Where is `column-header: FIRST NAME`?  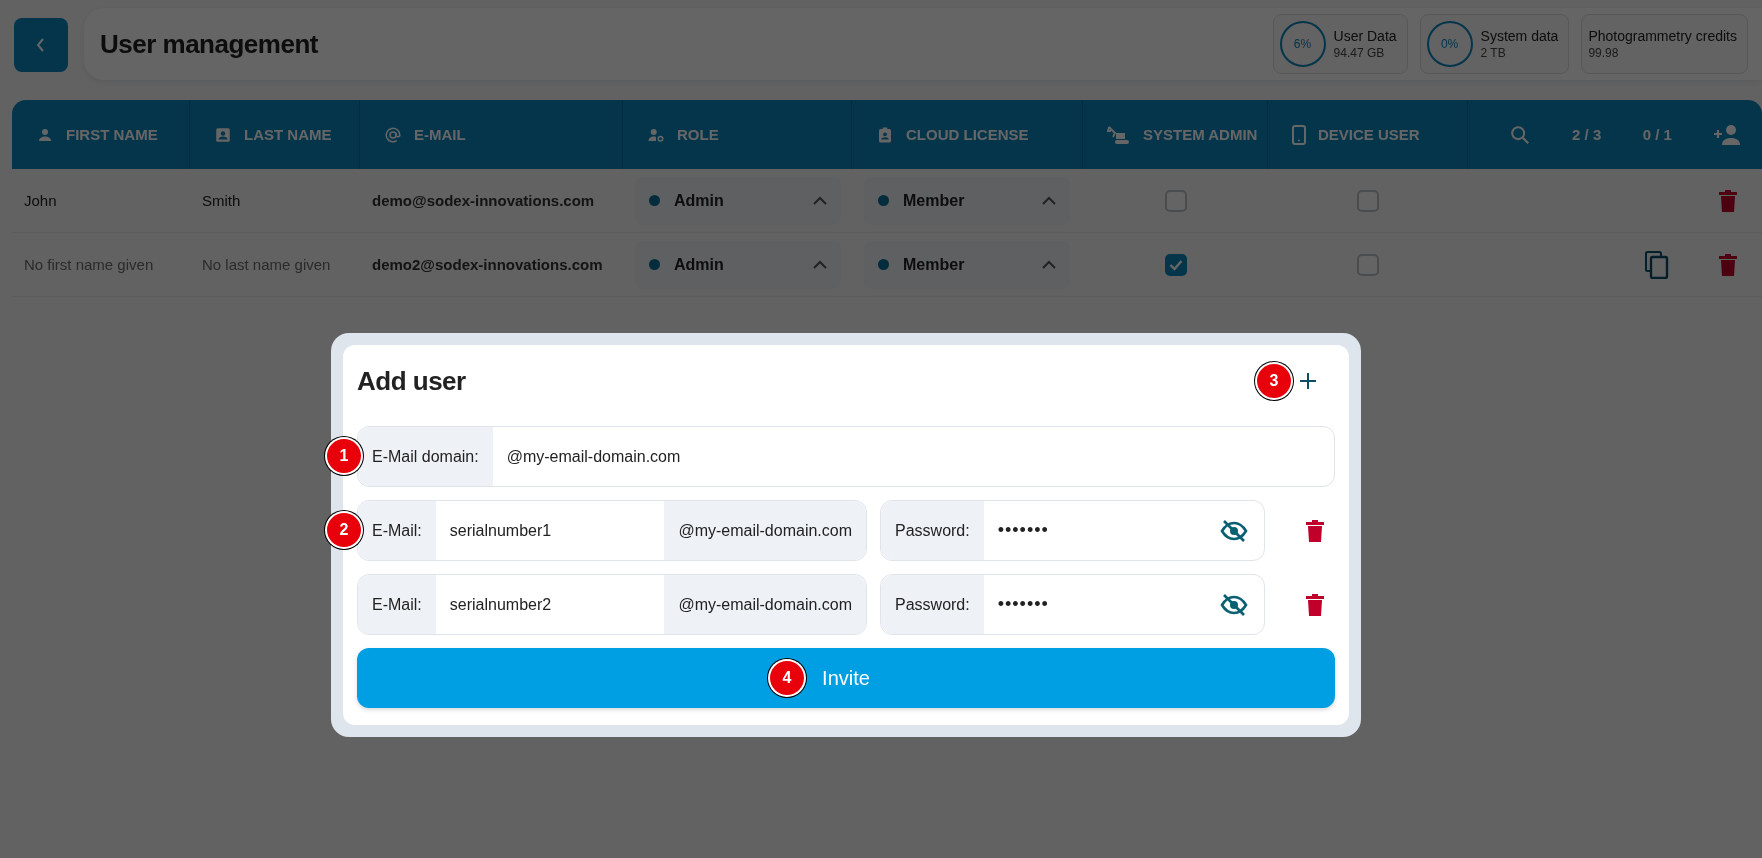
column-header: FIRST NAME is located at coordinates (112, 134).